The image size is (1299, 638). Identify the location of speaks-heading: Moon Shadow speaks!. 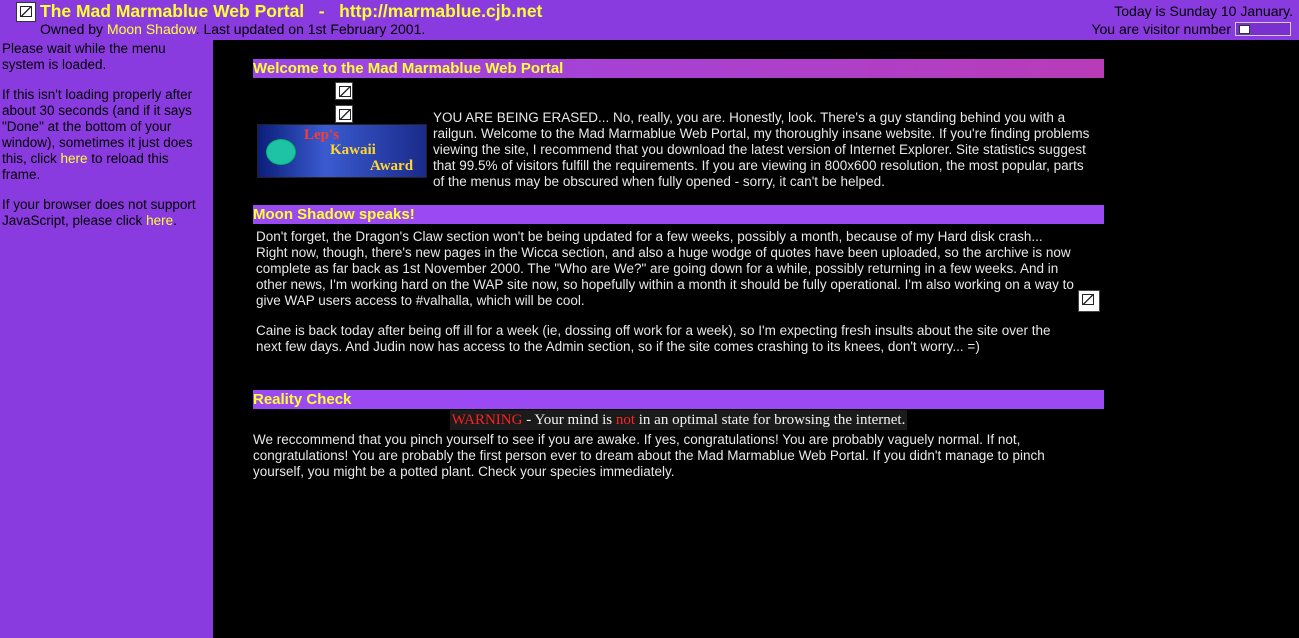
(678, 214).